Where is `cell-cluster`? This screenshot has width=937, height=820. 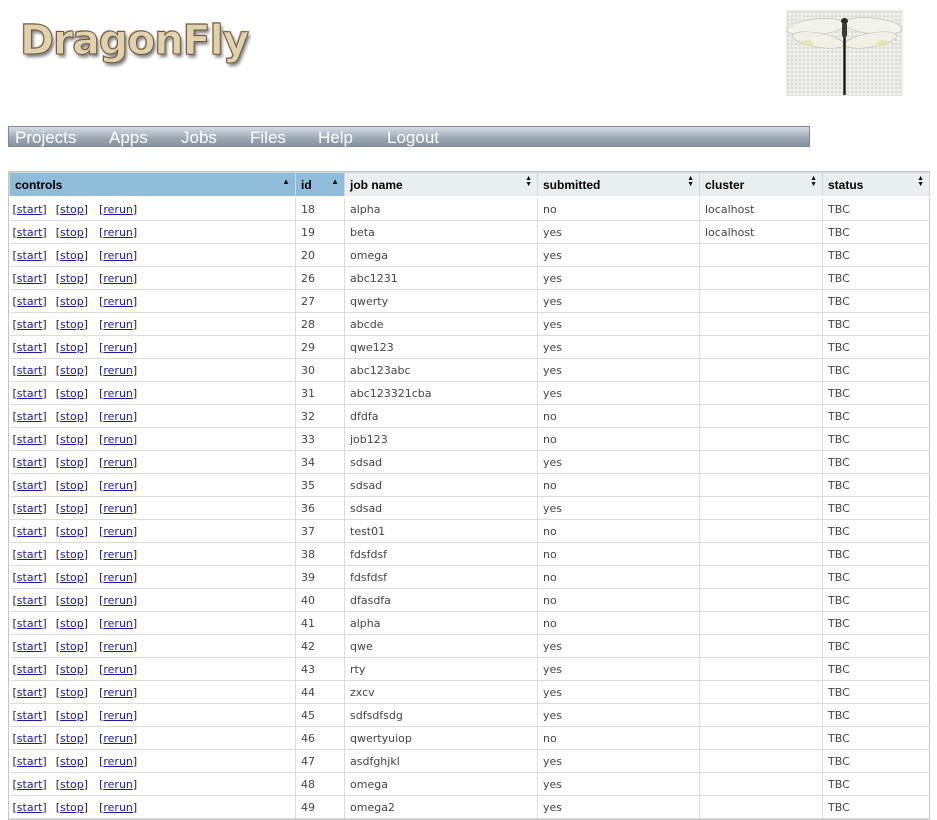 cell-cluster is located at coordinates (761, 554).